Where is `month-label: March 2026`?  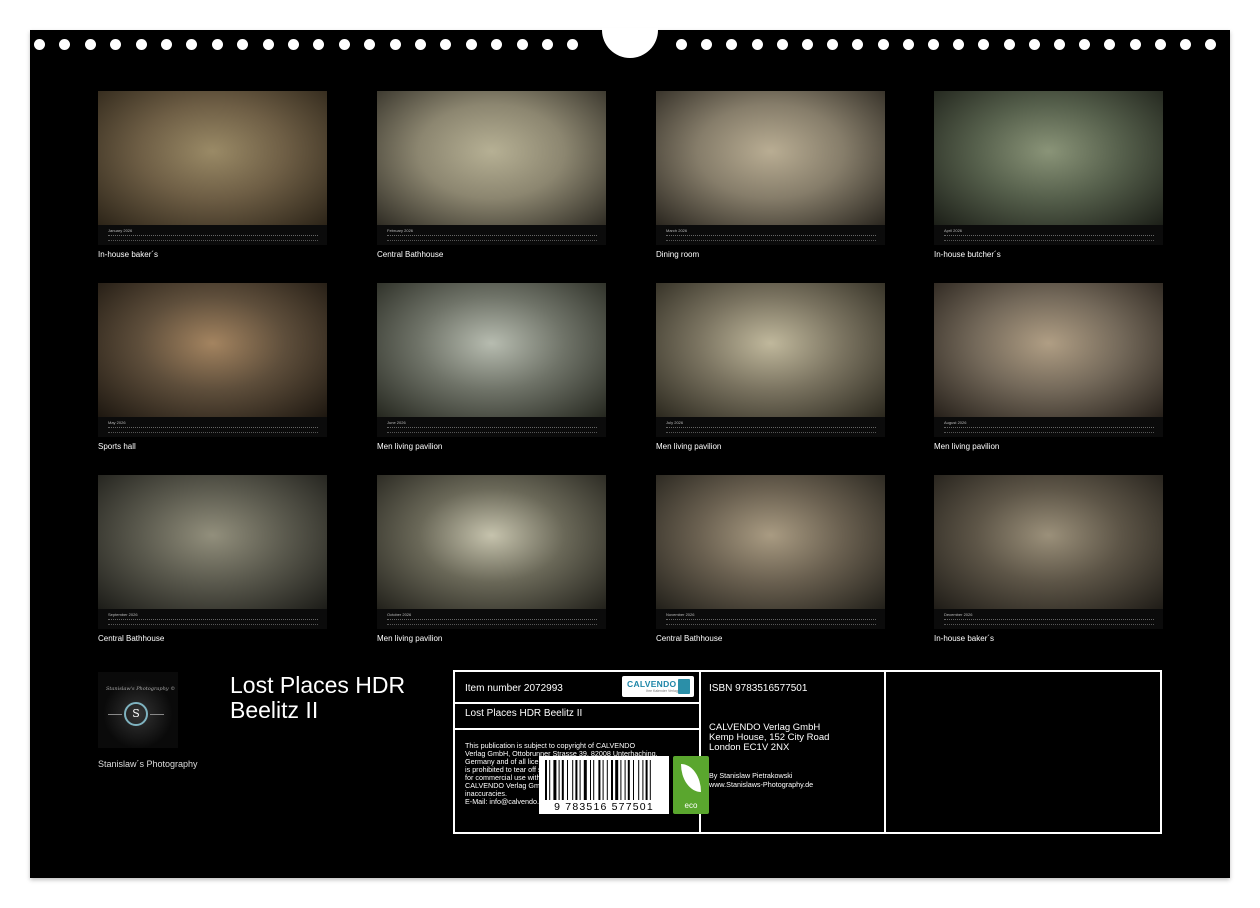 month-label: March 2026 is located at coordinates (677, 230).